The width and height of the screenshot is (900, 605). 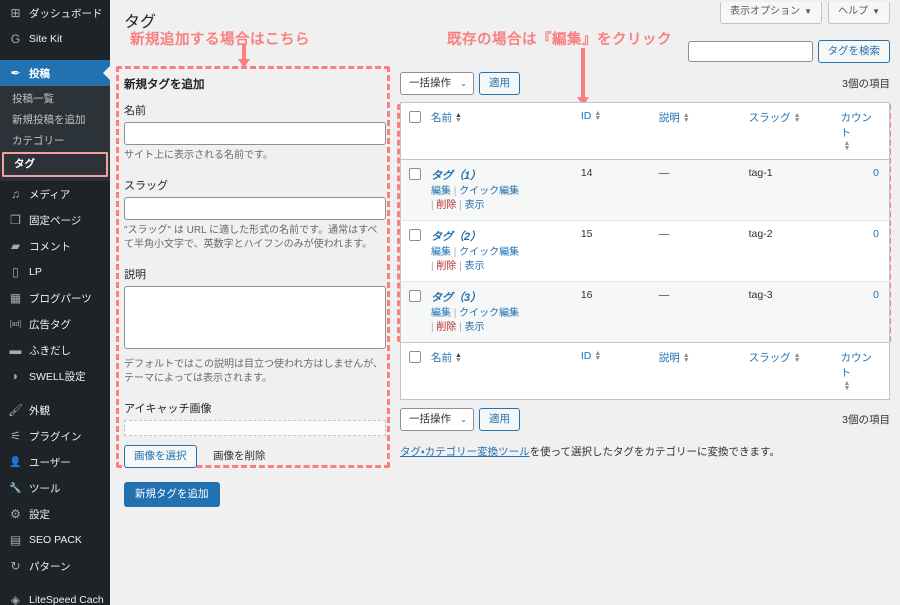 What do you see at coordinates (15, 376) in the screenshot?
I see `swell-icon: ◗` at bounding box center [15, 376].